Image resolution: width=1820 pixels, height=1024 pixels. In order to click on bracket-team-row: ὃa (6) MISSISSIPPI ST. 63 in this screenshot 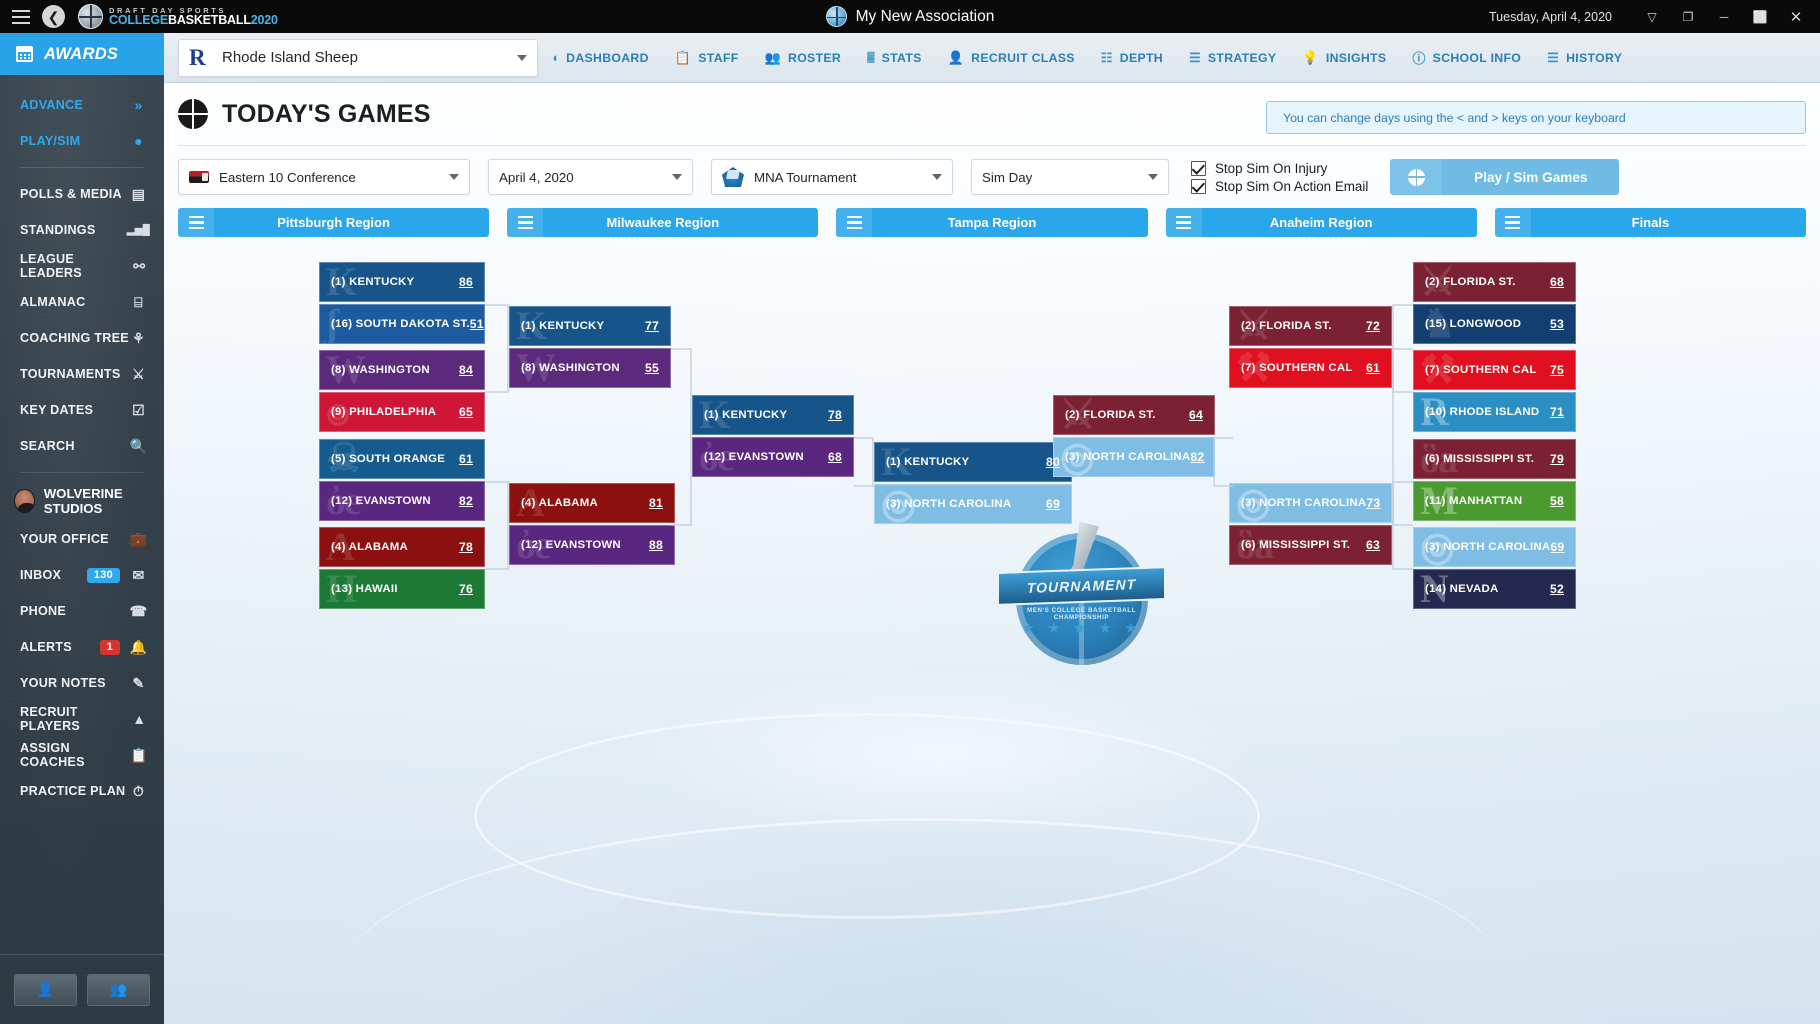, I will do `click(1310, 545)`.